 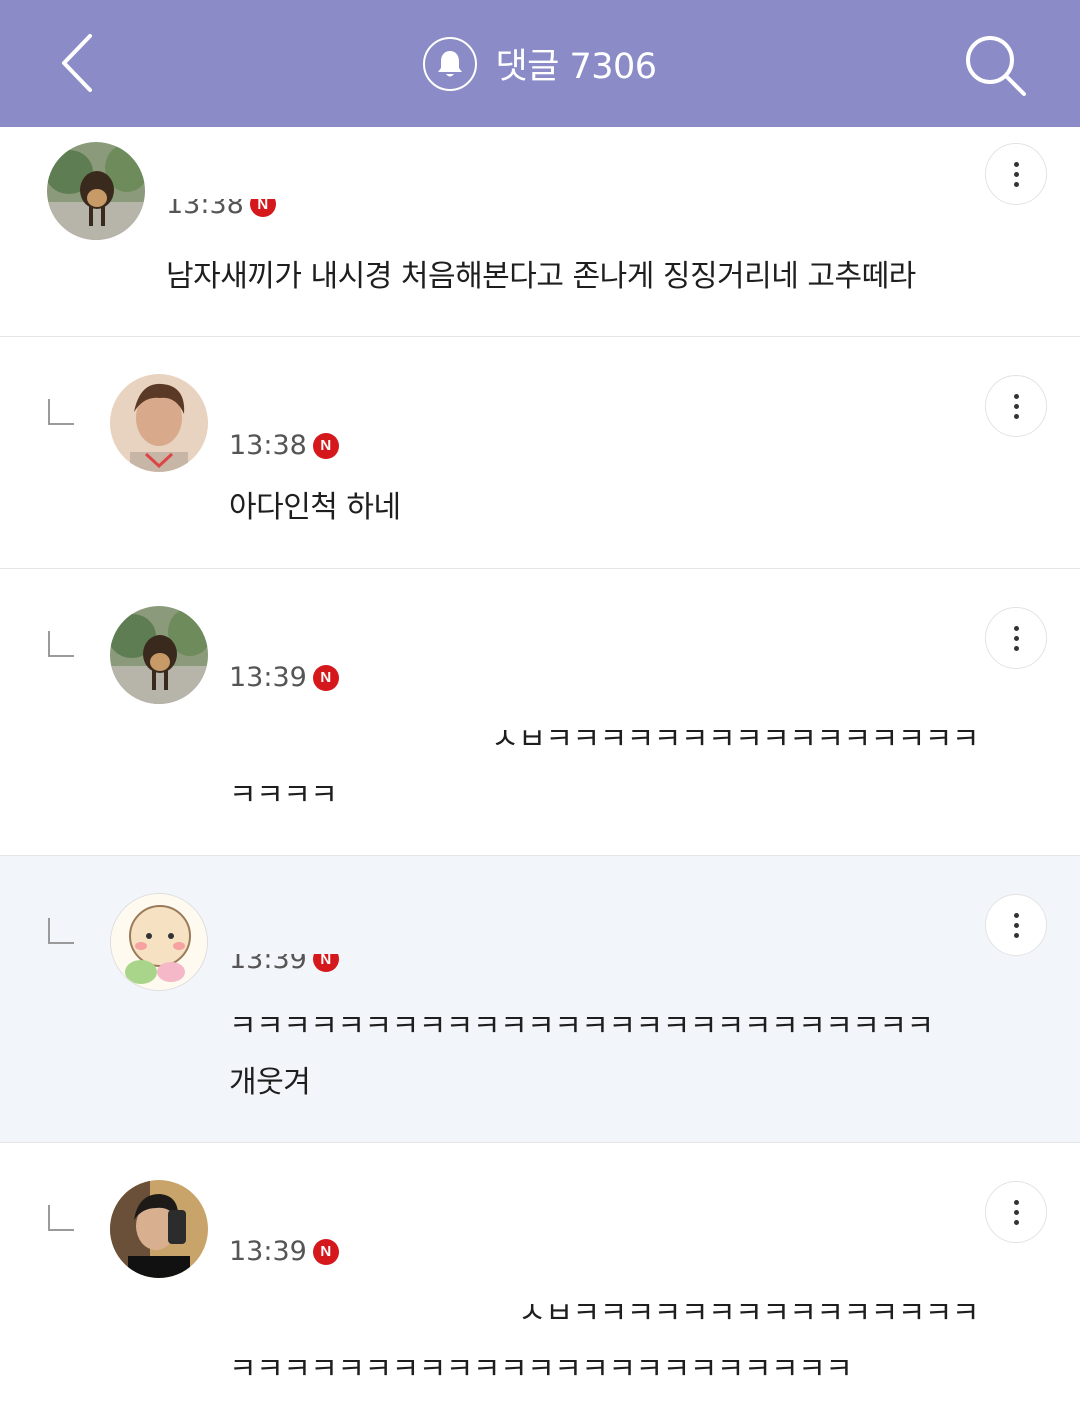 What do you see at coordinates (576, 67) in the screenshot?
I see `page-title: 댓글 7306` at bounding box center [576, 67].